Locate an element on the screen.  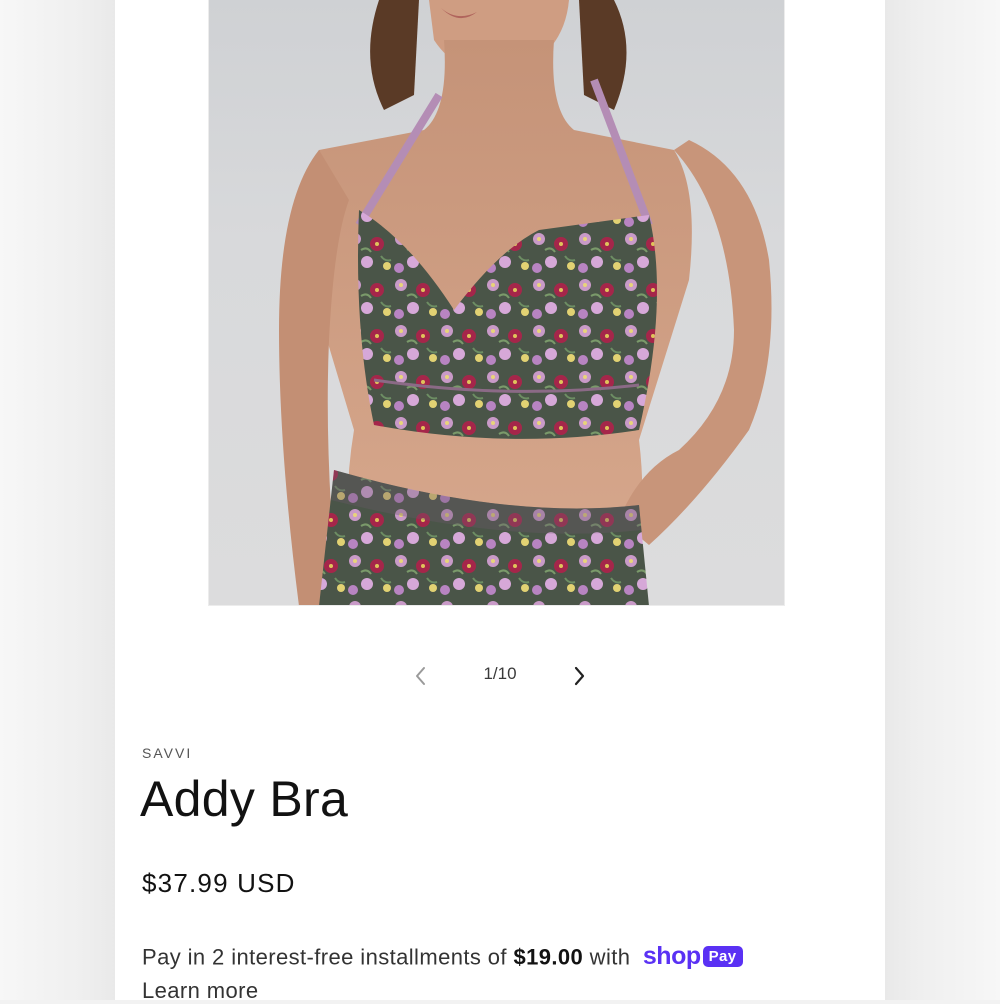
gallery-slider-nav: 1/10 is located at coordinates (500, 676).